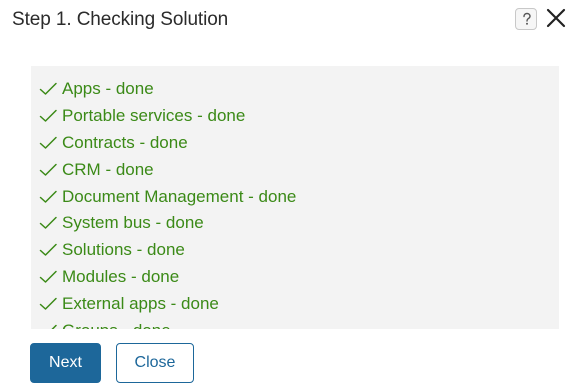 This screenshot has width=574, height=388. What do you see at coordinates (299, 223) in the screenshot?
I see `log-item: System bus - done` at bounding box center [299, 223].